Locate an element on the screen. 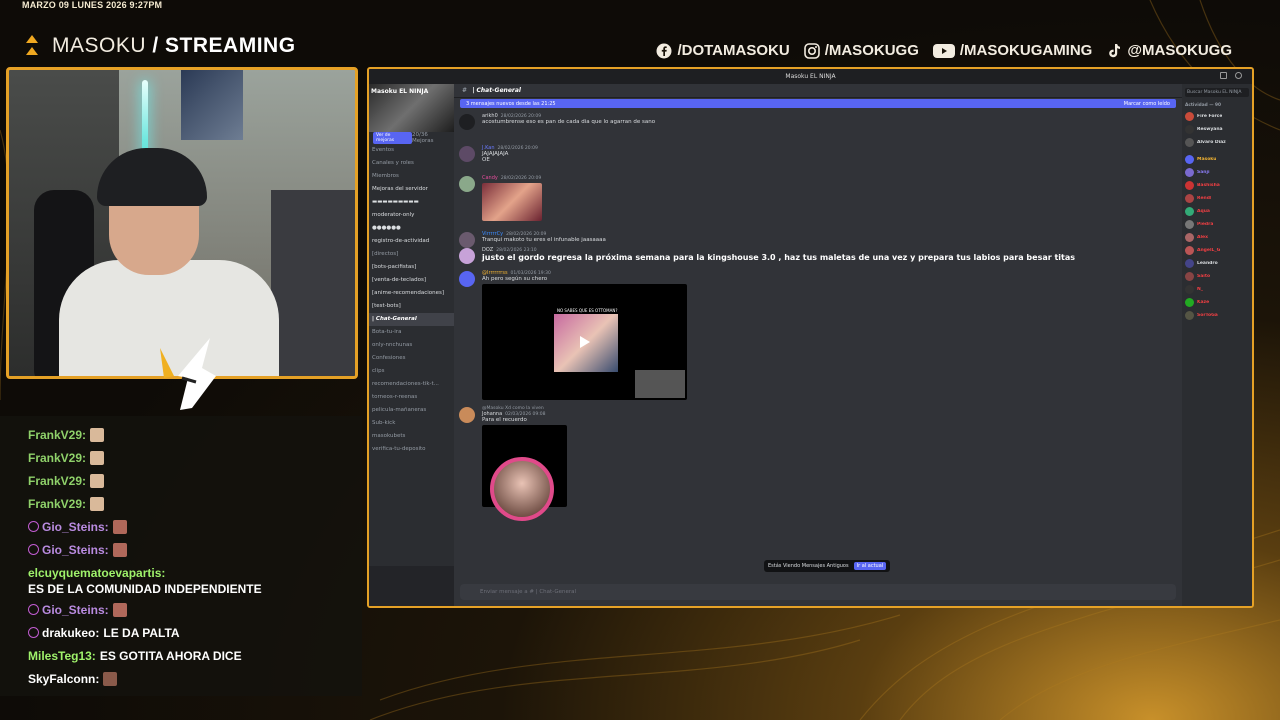  member-item: Saito is located at coordinates (1217, 276).